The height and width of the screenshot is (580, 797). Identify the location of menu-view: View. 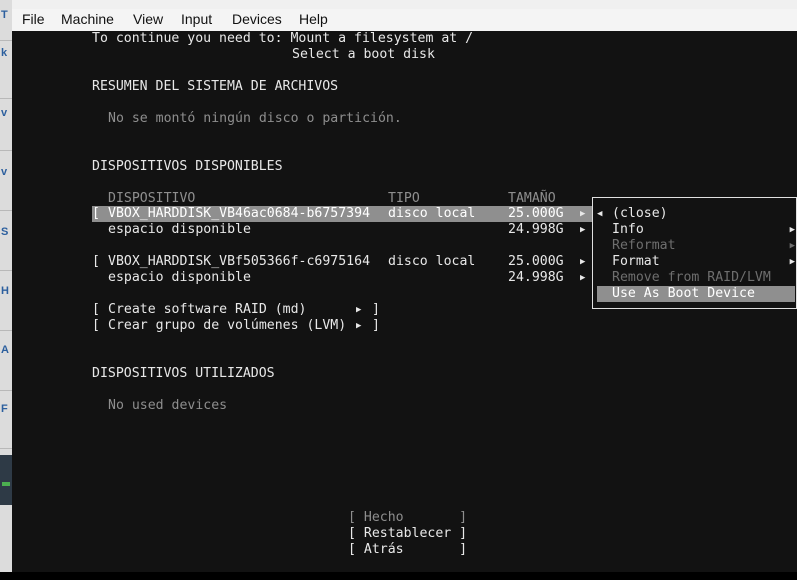
(148, 19).